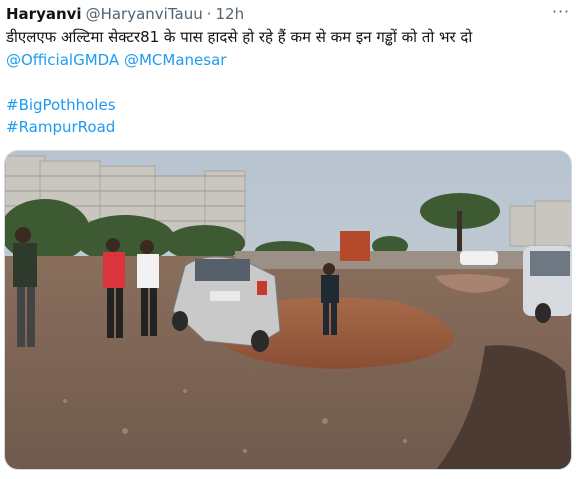 The image size is (576, 479). I want to click on more-horizontal-icon: ···, so click(561, 11).